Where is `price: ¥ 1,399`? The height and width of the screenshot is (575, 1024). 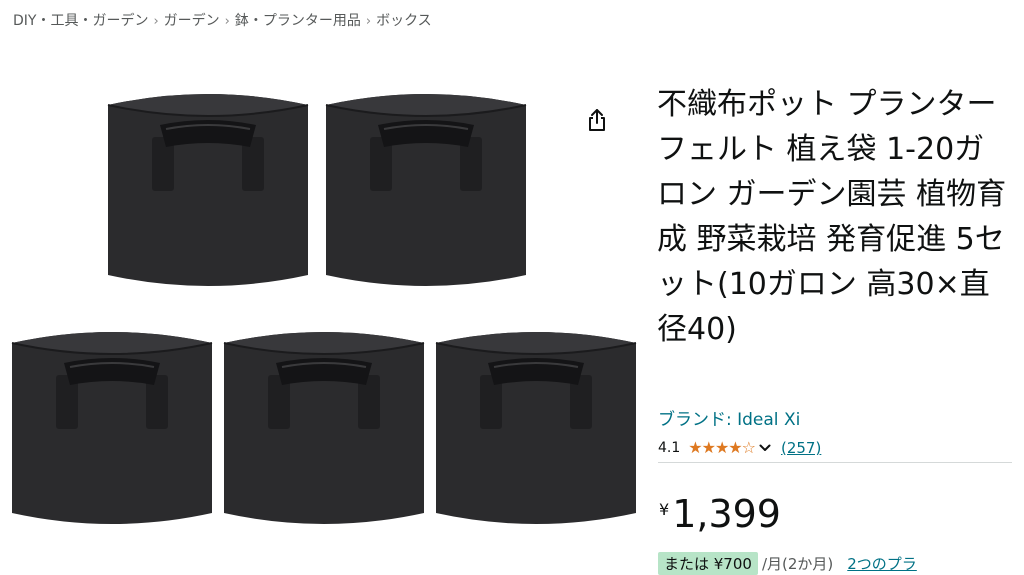 price: ¥ 1,399 is located at coordinates (720, 514).